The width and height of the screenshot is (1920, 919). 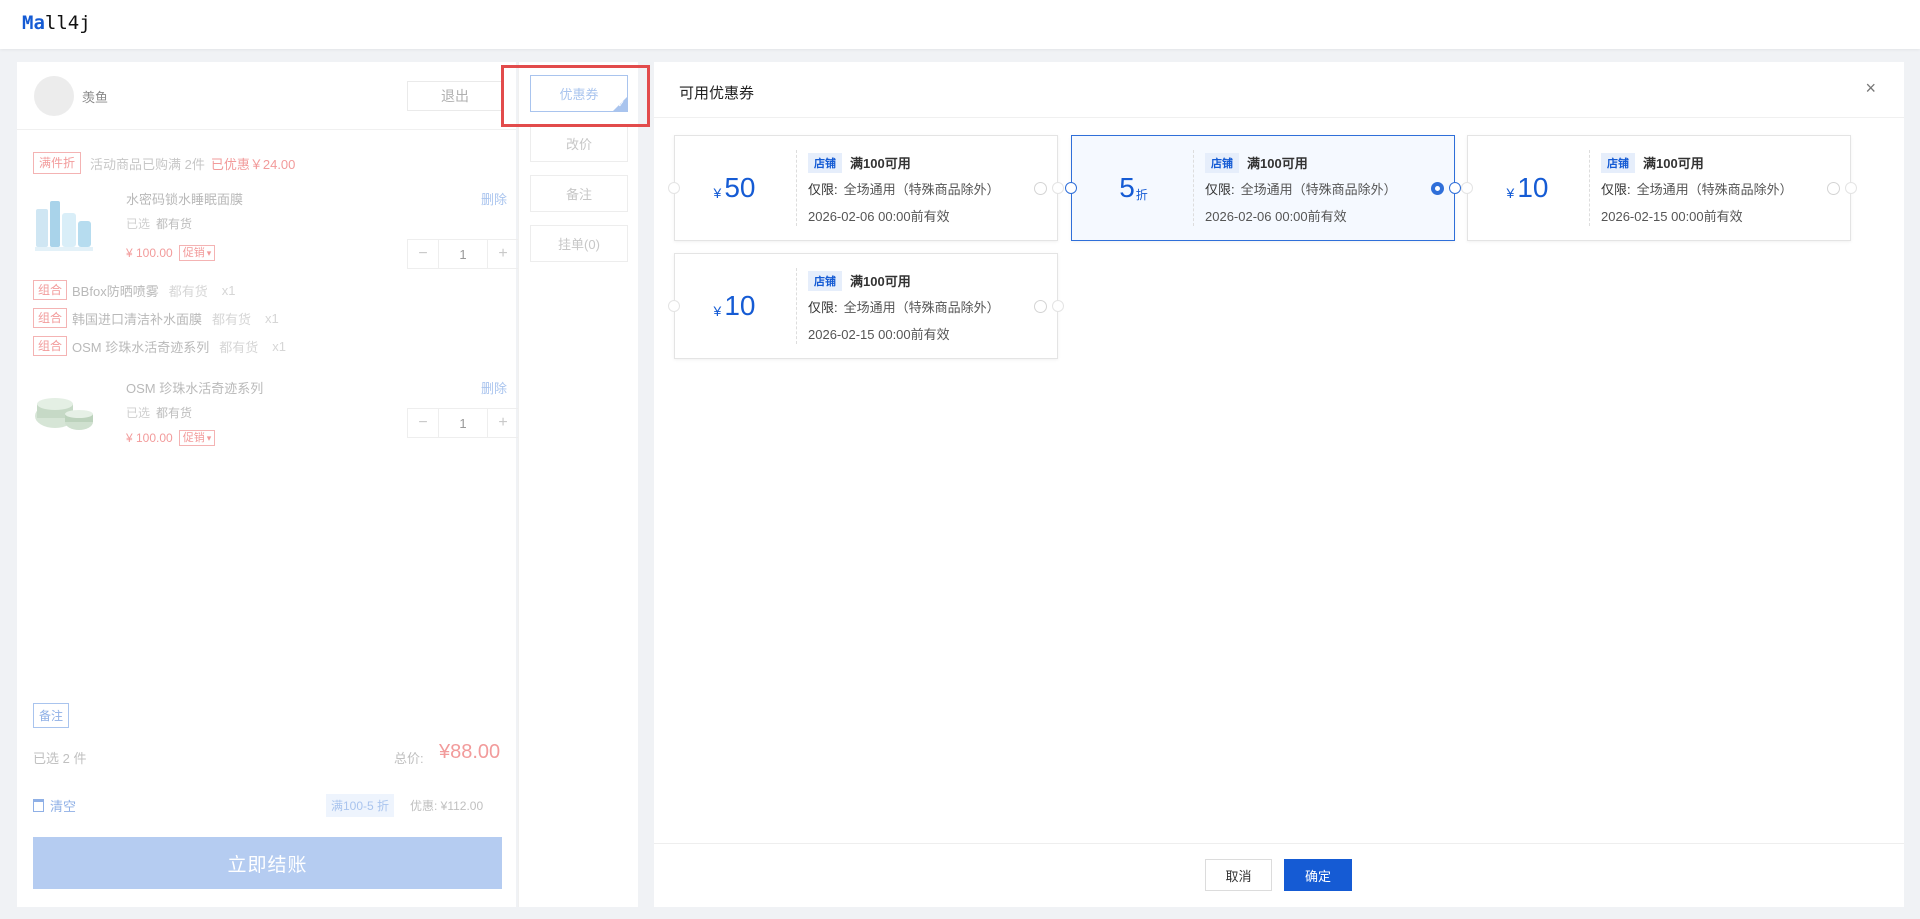 What do you see at coordinates (38, 805) in the screenshot?
I see `trash-icon` at bounding box center [38, 805].